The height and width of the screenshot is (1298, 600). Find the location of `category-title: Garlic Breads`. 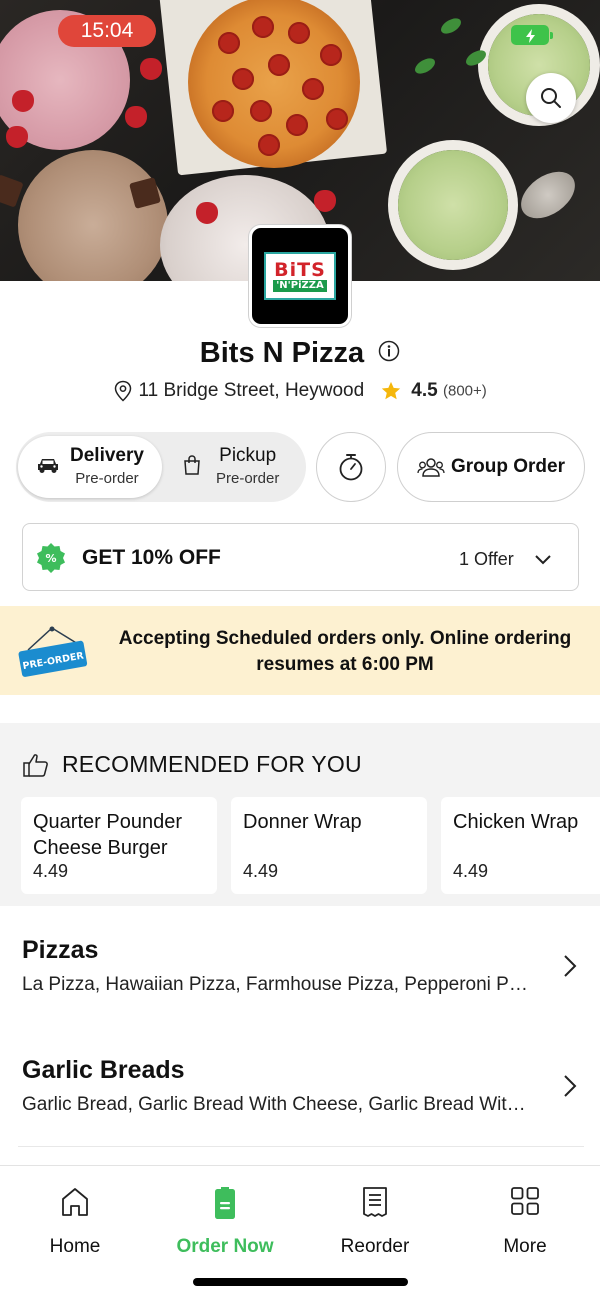

category-title: Garlic Breads is located at coordinates (103, 1070).